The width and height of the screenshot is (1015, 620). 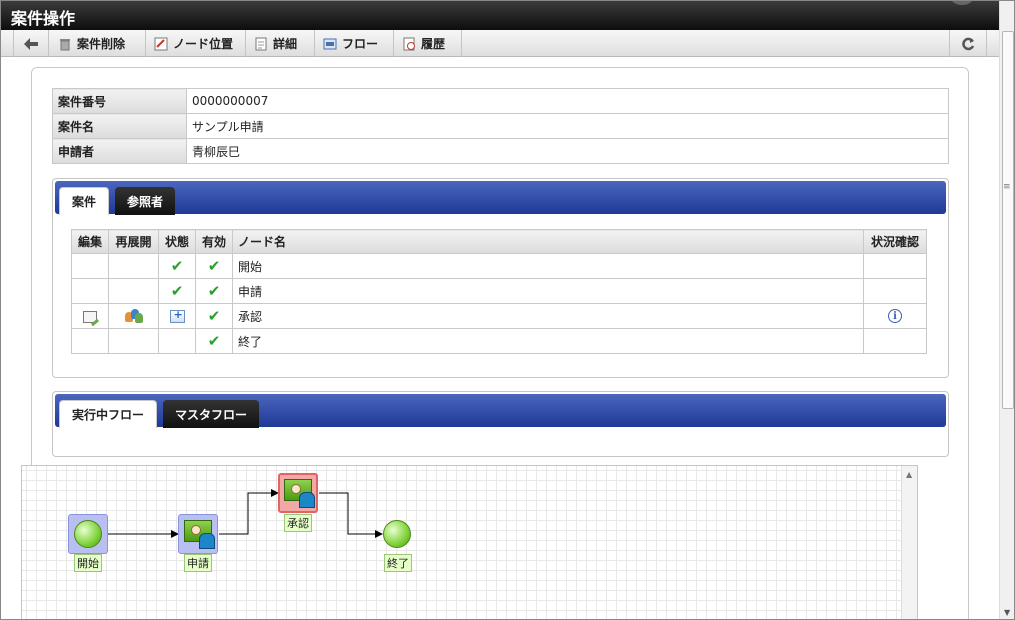 I want to click on flow-connectors, so click(x=245, y=513).